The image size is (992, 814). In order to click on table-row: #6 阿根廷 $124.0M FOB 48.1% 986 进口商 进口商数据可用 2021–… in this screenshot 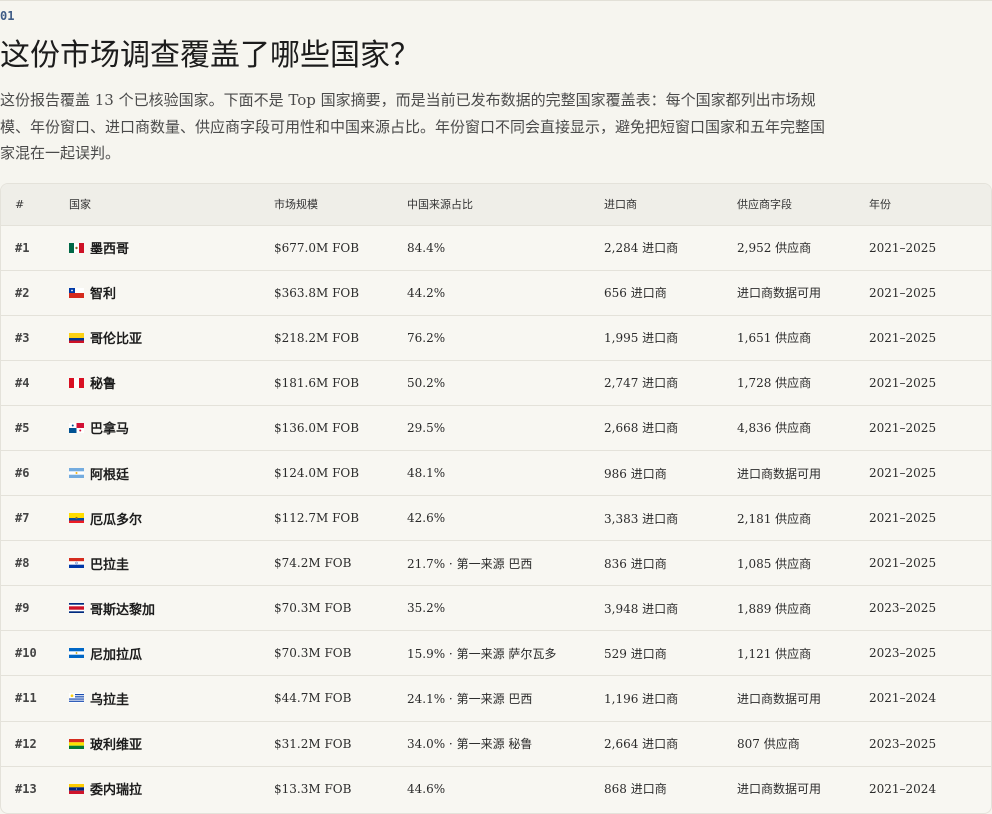, I will do `click(496, 472)`.